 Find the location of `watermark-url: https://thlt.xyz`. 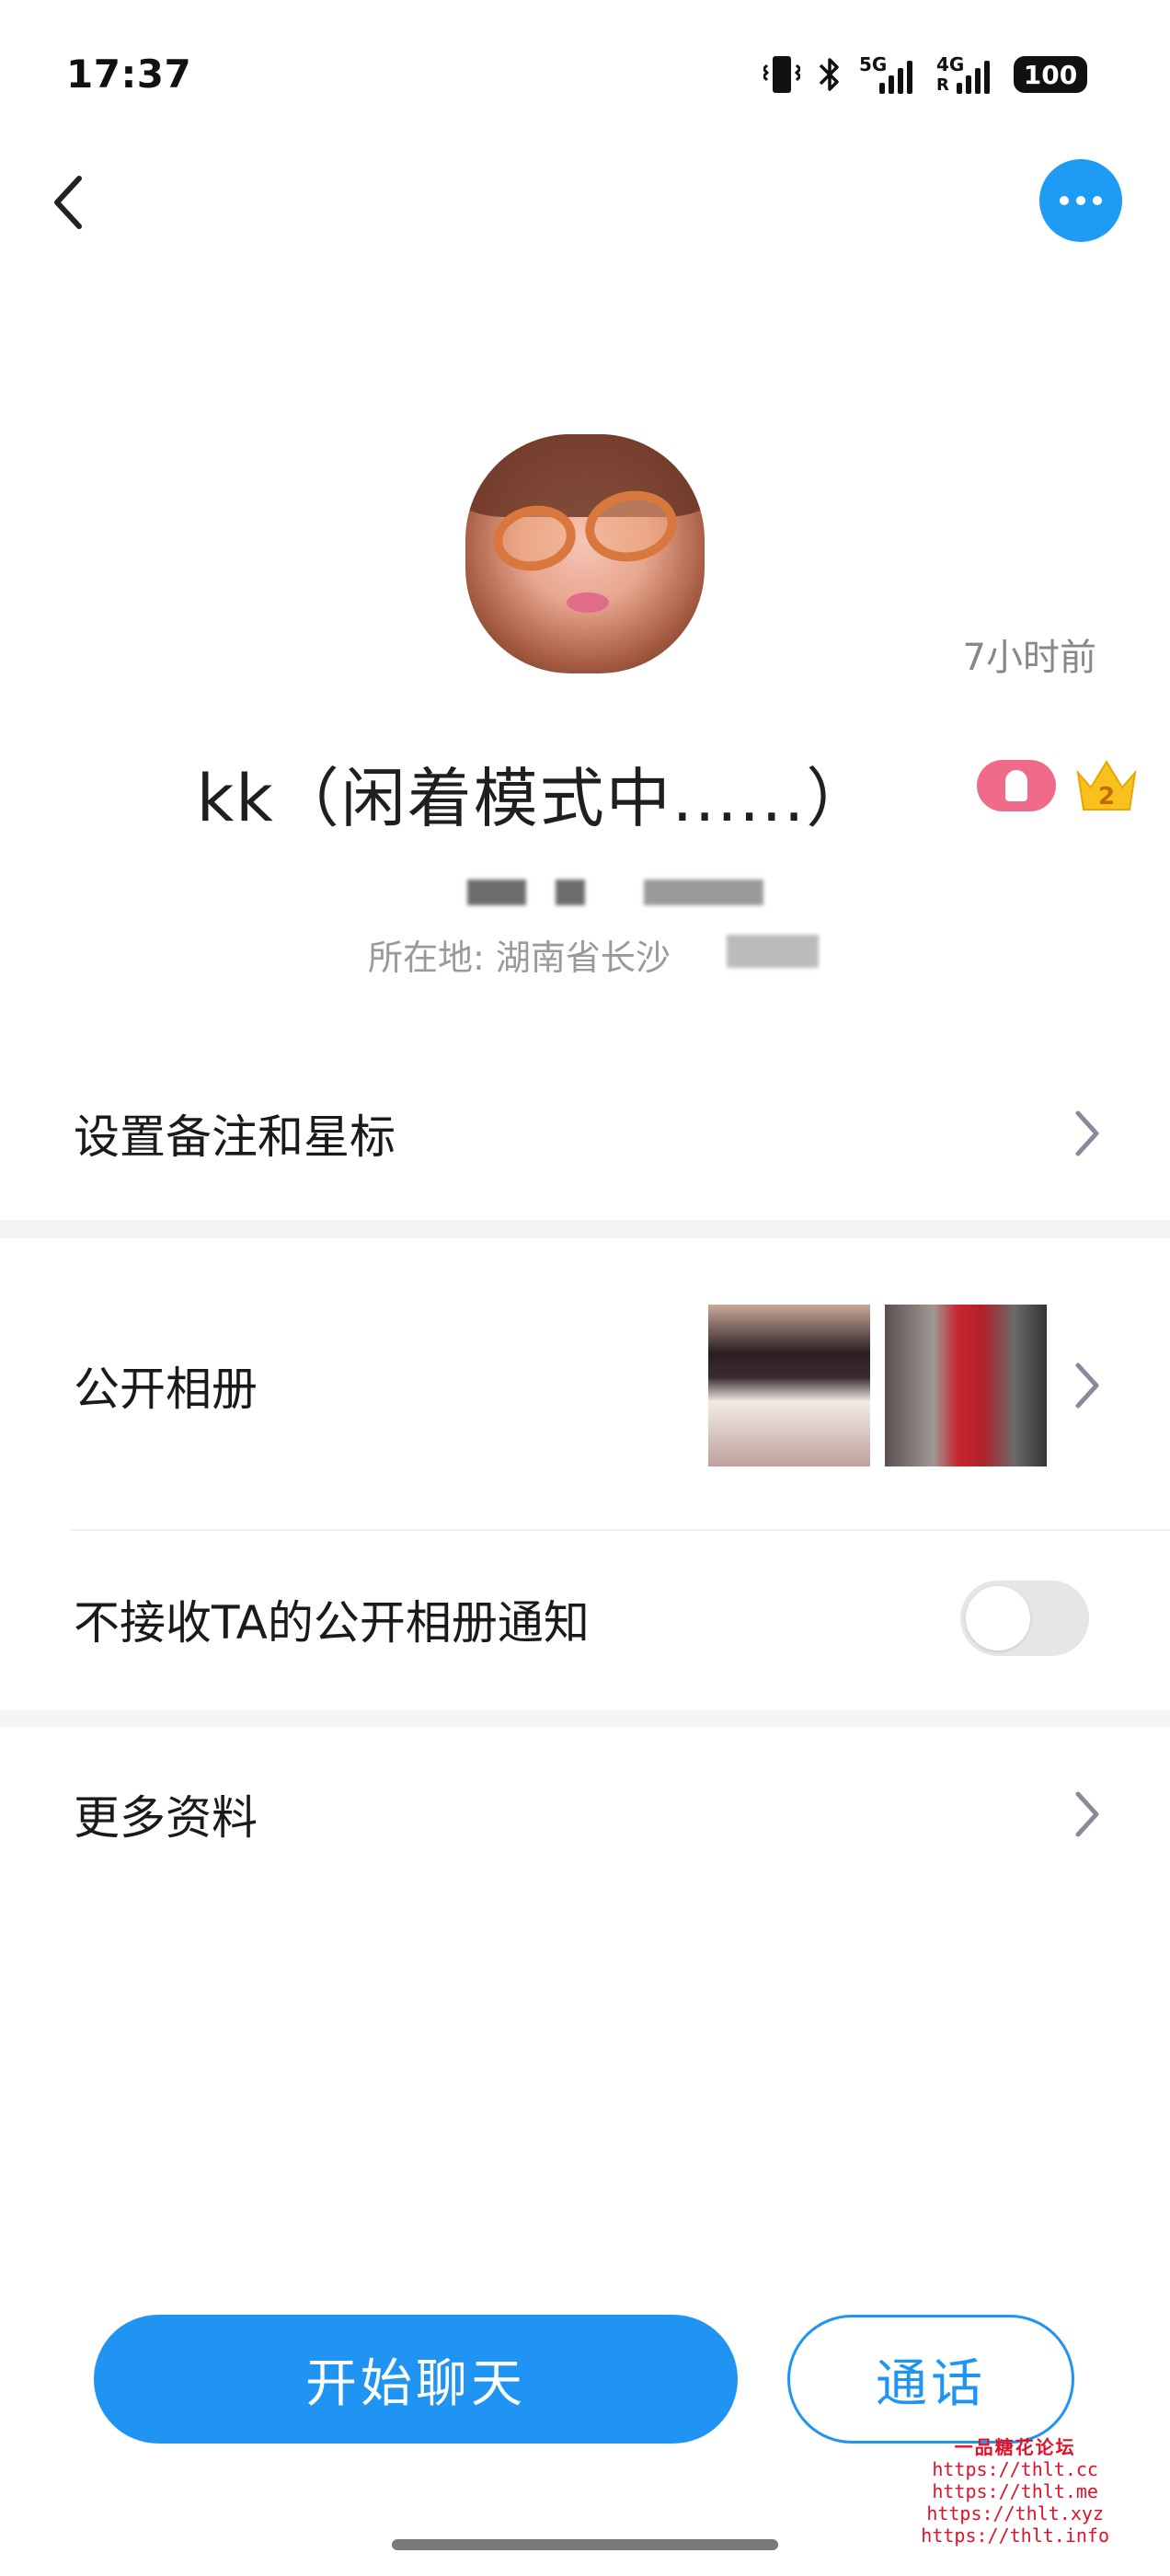

watermark-url: https://thlt.xyz is located at coordinates (1015, 2513).